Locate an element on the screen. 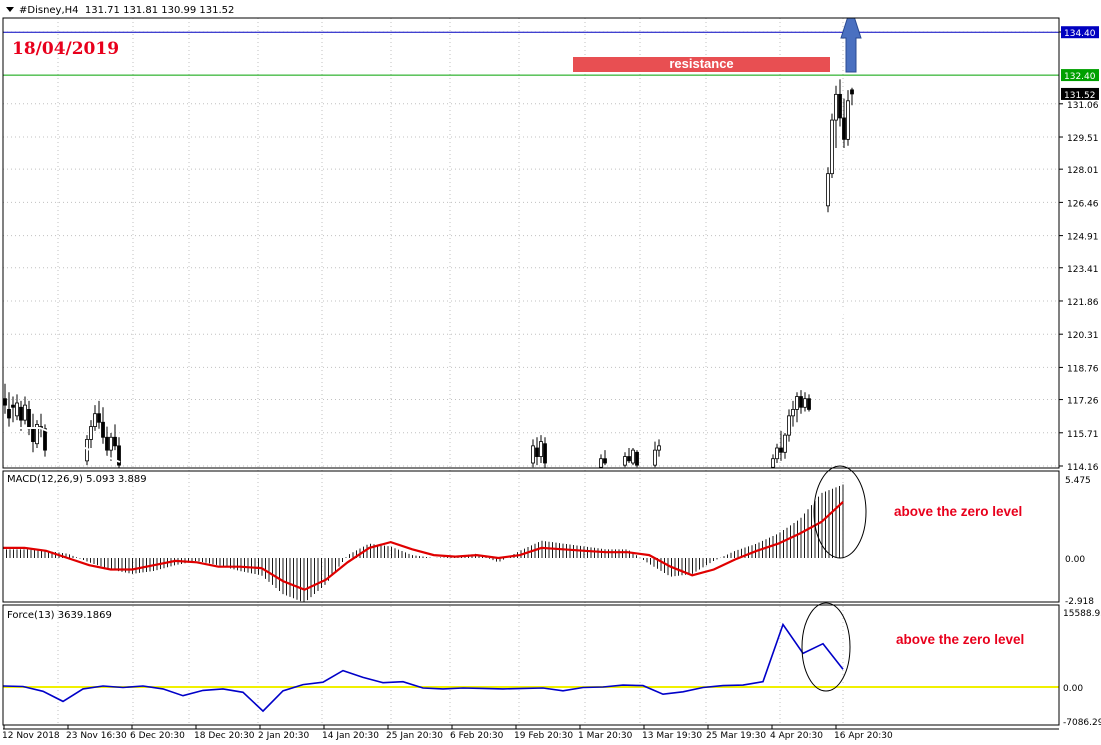  price-tick-label: 115.71 is located at coordinates (1083, 435).